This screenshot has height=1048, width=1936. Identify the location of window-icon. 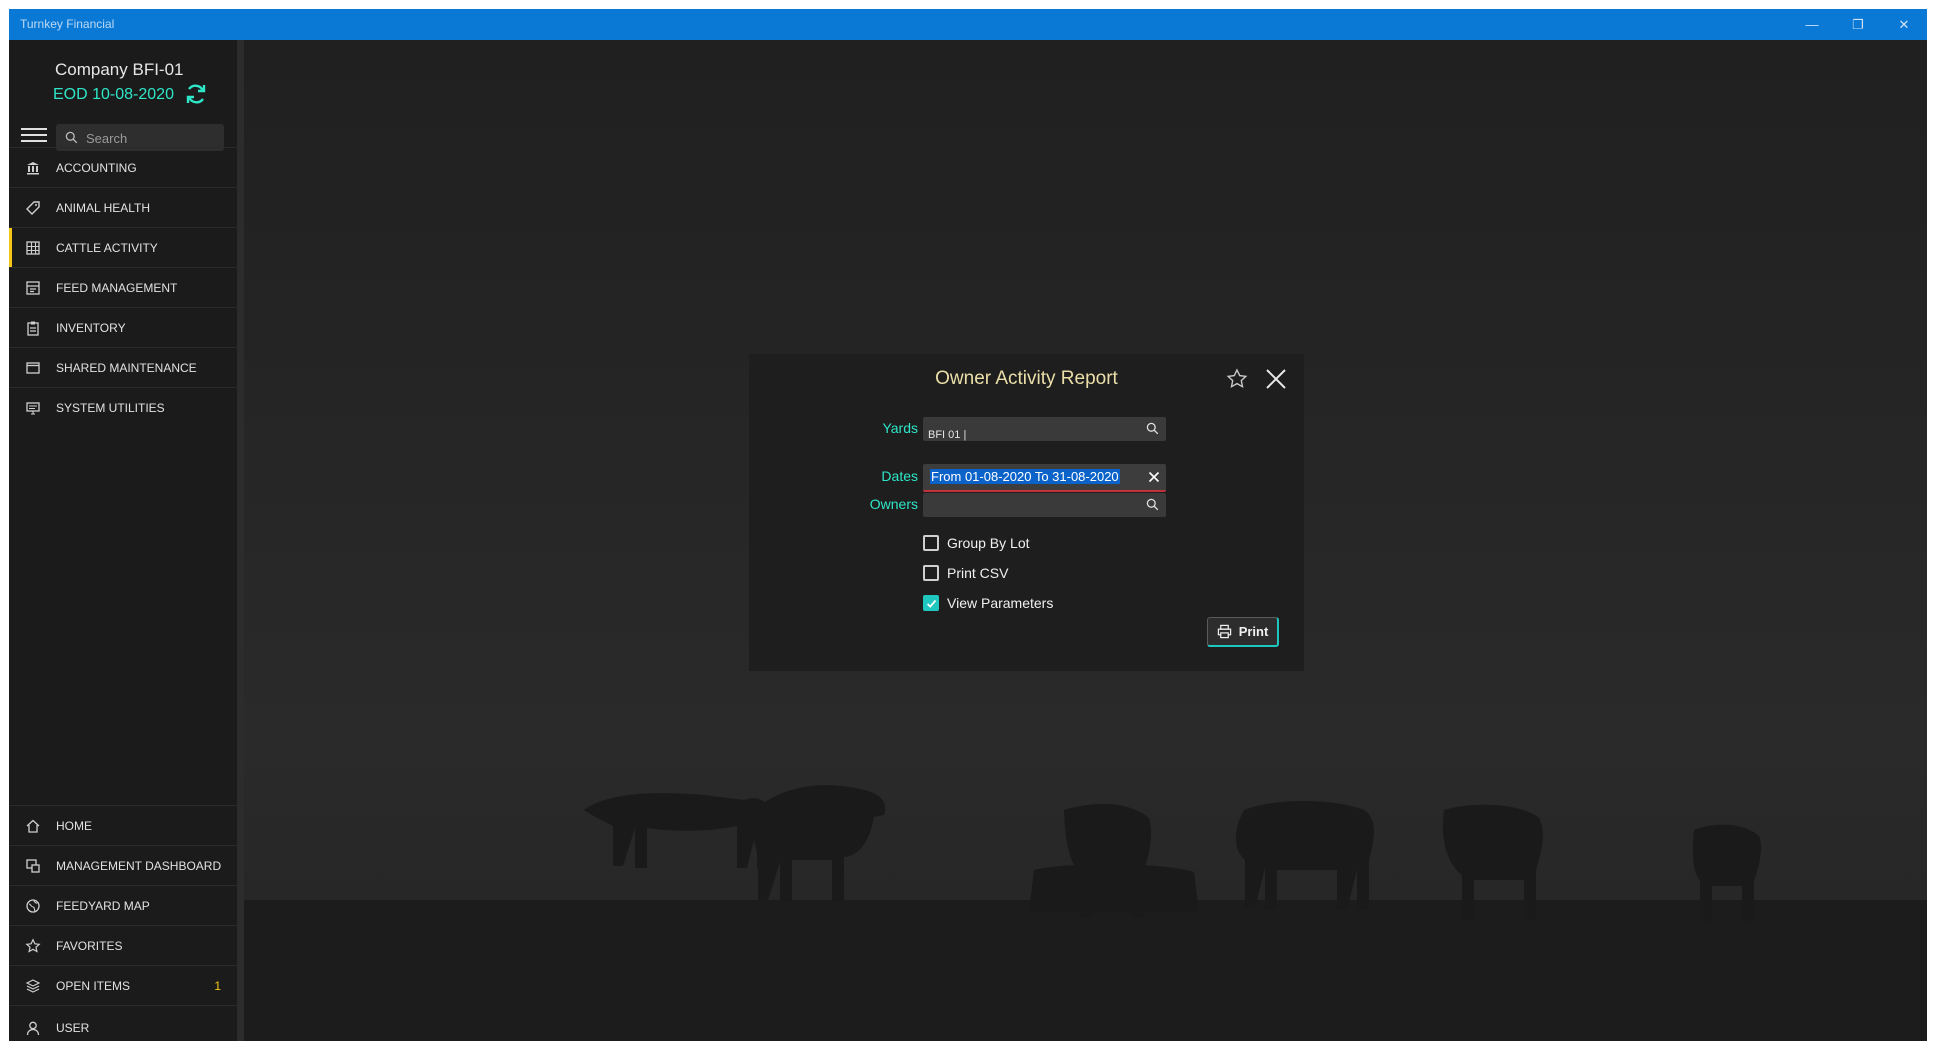
(33, 367).